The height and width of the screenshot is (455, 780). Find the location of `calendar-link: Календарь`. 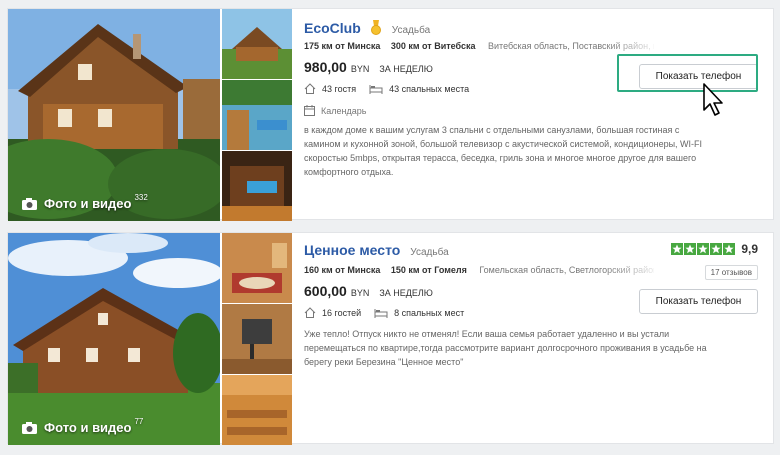

calendar-link: Календарь is located at coordinates (335, 110).